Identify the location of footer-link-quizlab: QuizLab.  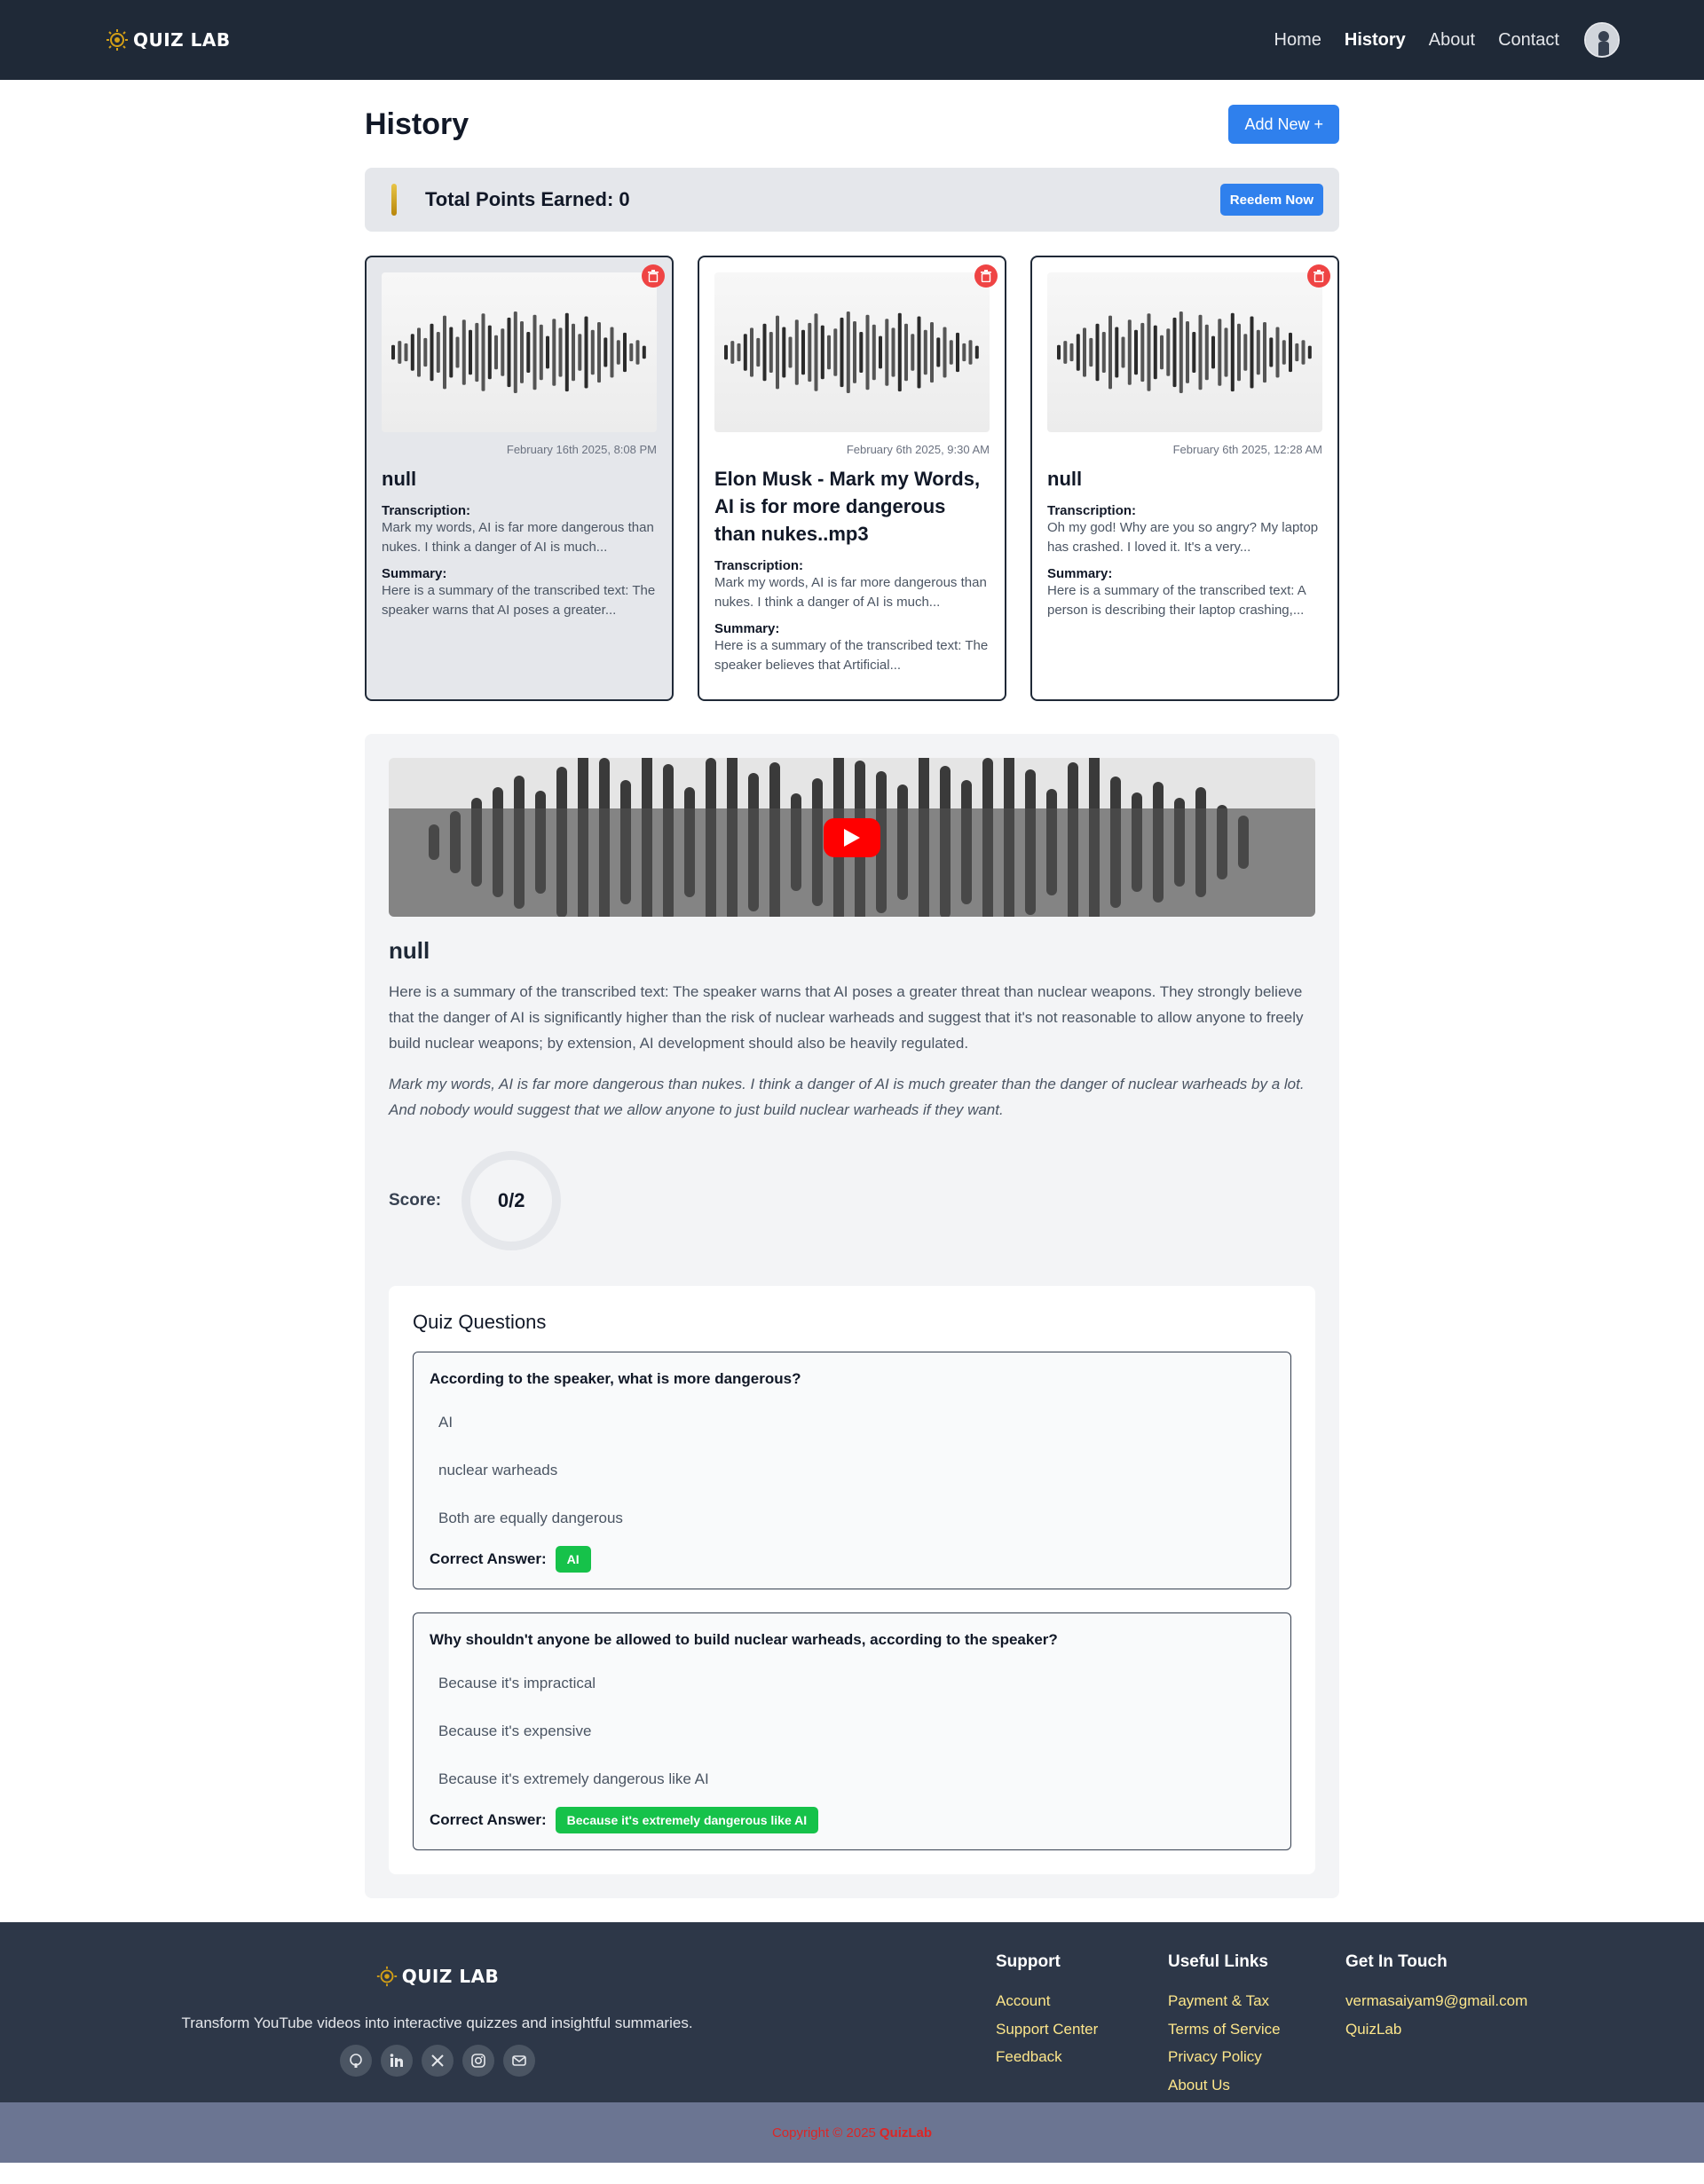
(1436, 2029).